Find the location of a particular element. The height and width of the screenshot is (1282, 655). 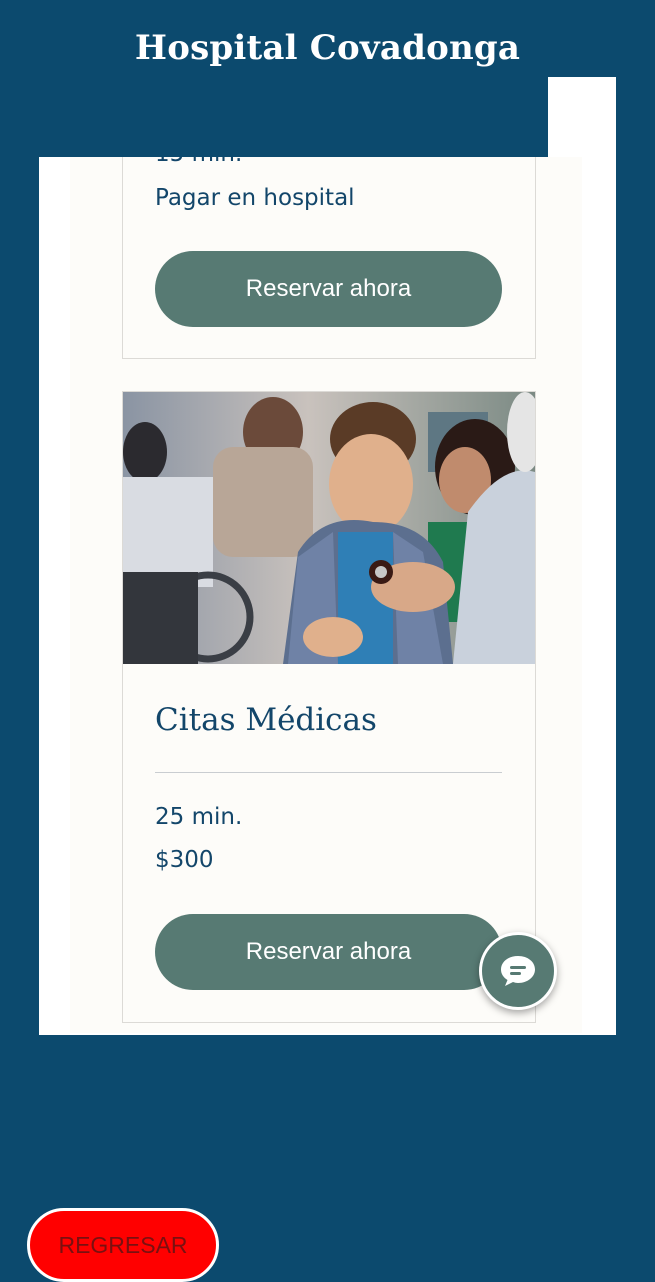

chat-button is located at coordinates (518, 971).